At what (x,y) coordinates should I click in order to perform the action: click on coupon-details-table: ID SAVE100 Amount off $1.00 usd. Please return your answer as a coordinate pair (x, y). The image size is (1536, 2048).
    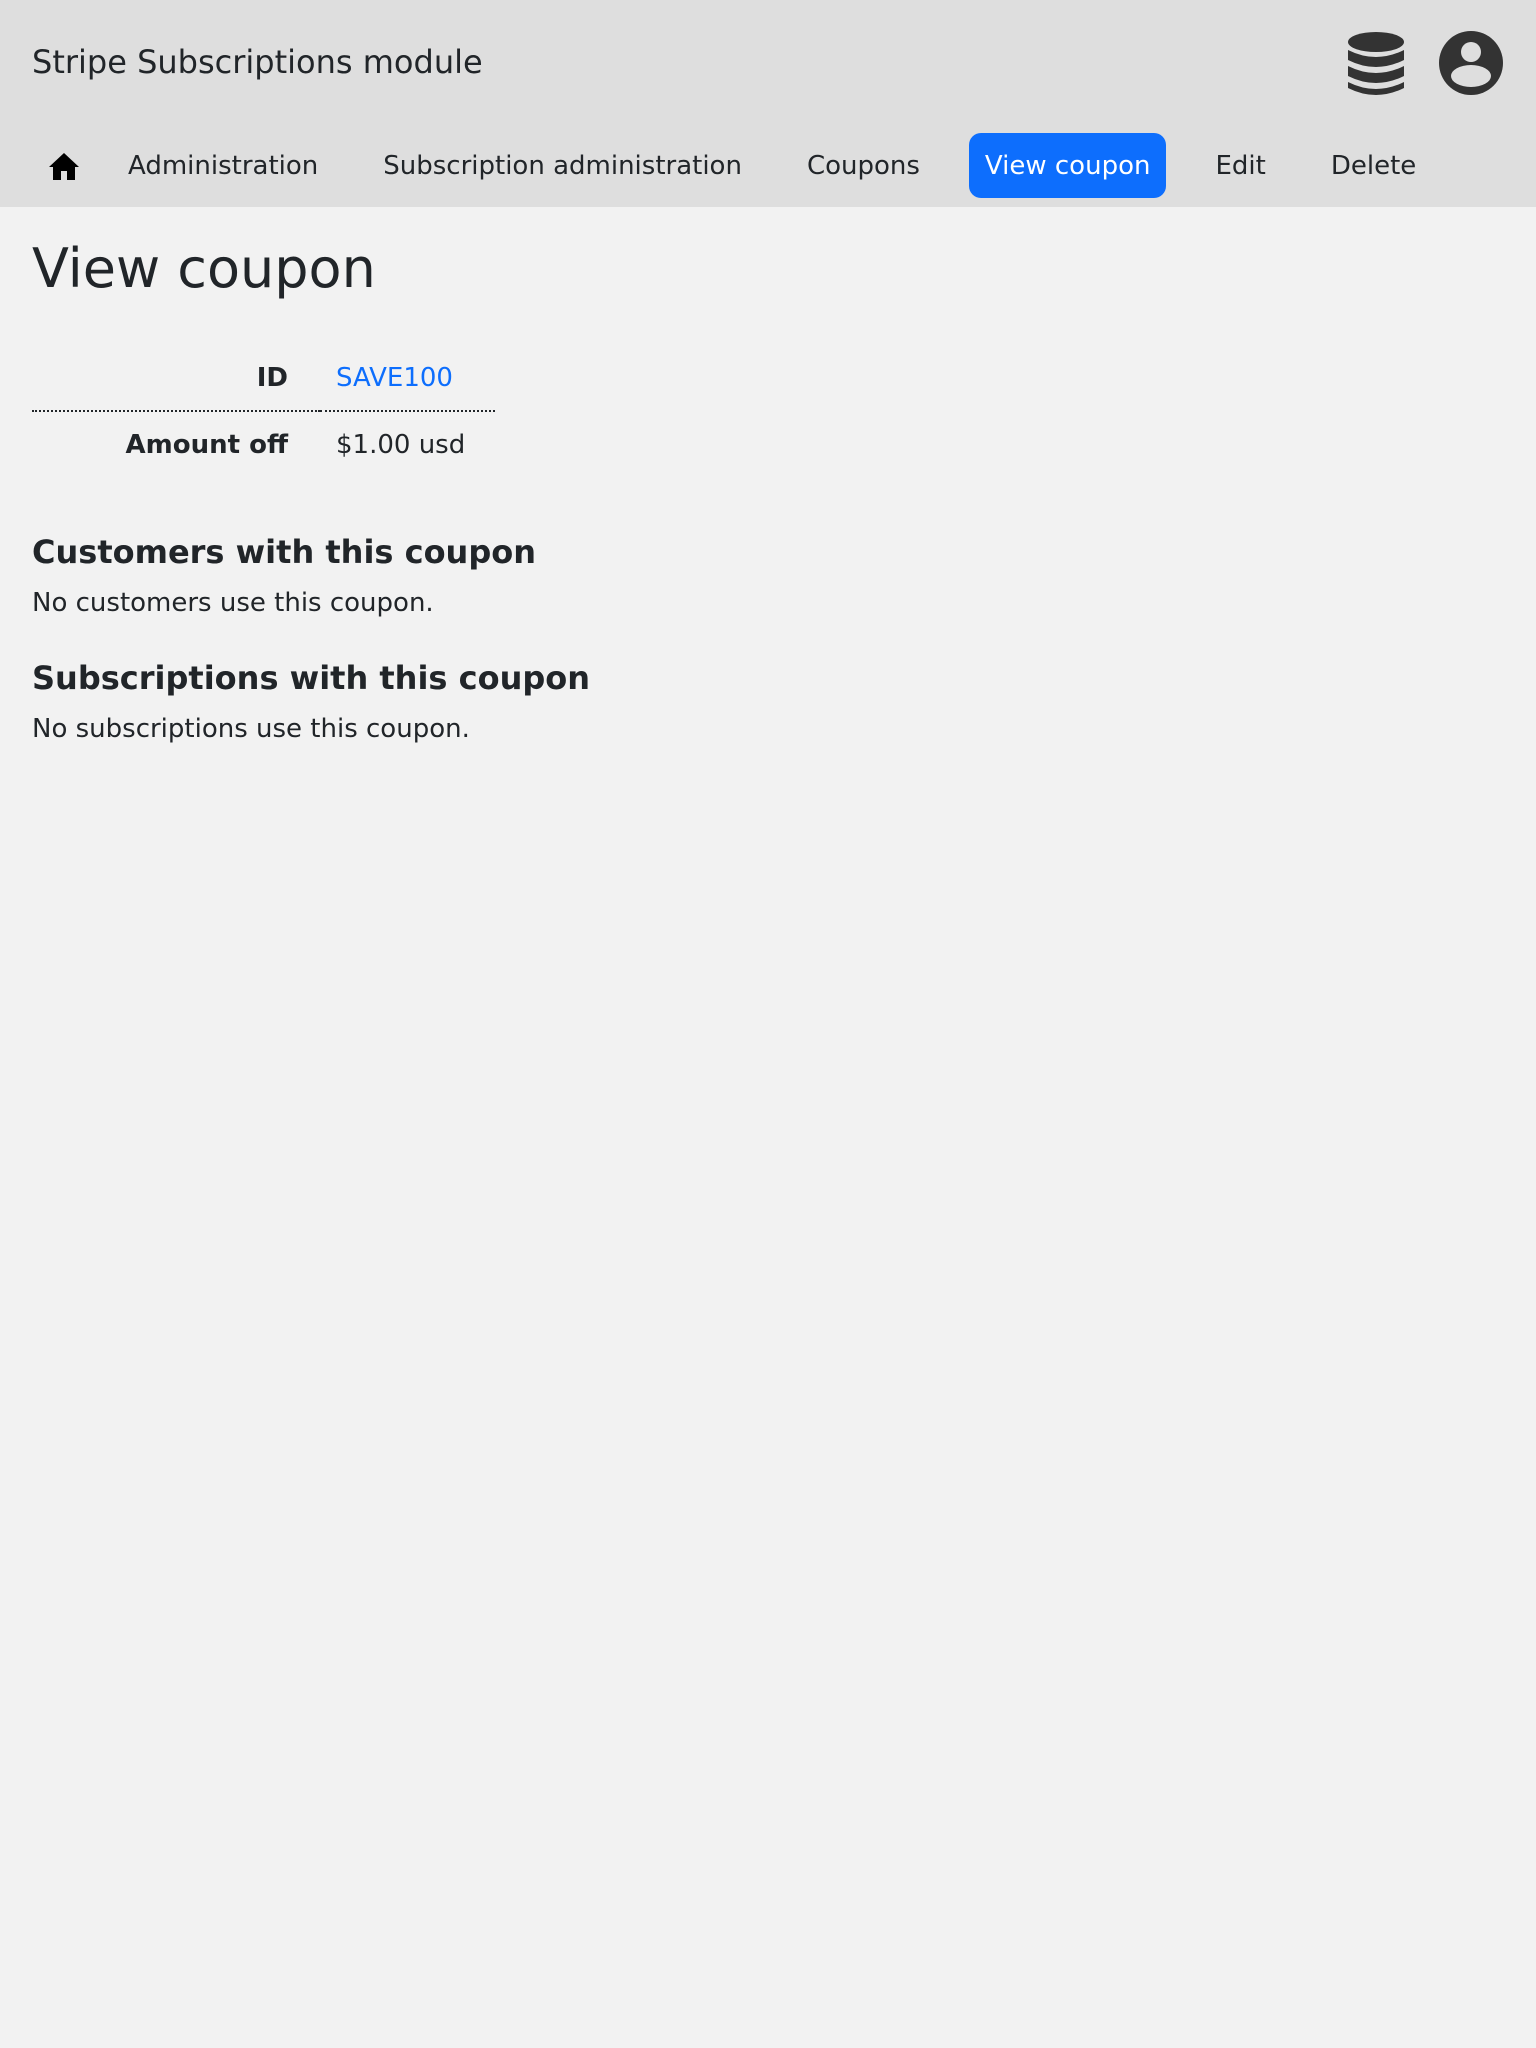
    Looking at the image, I should click on (264, 411).